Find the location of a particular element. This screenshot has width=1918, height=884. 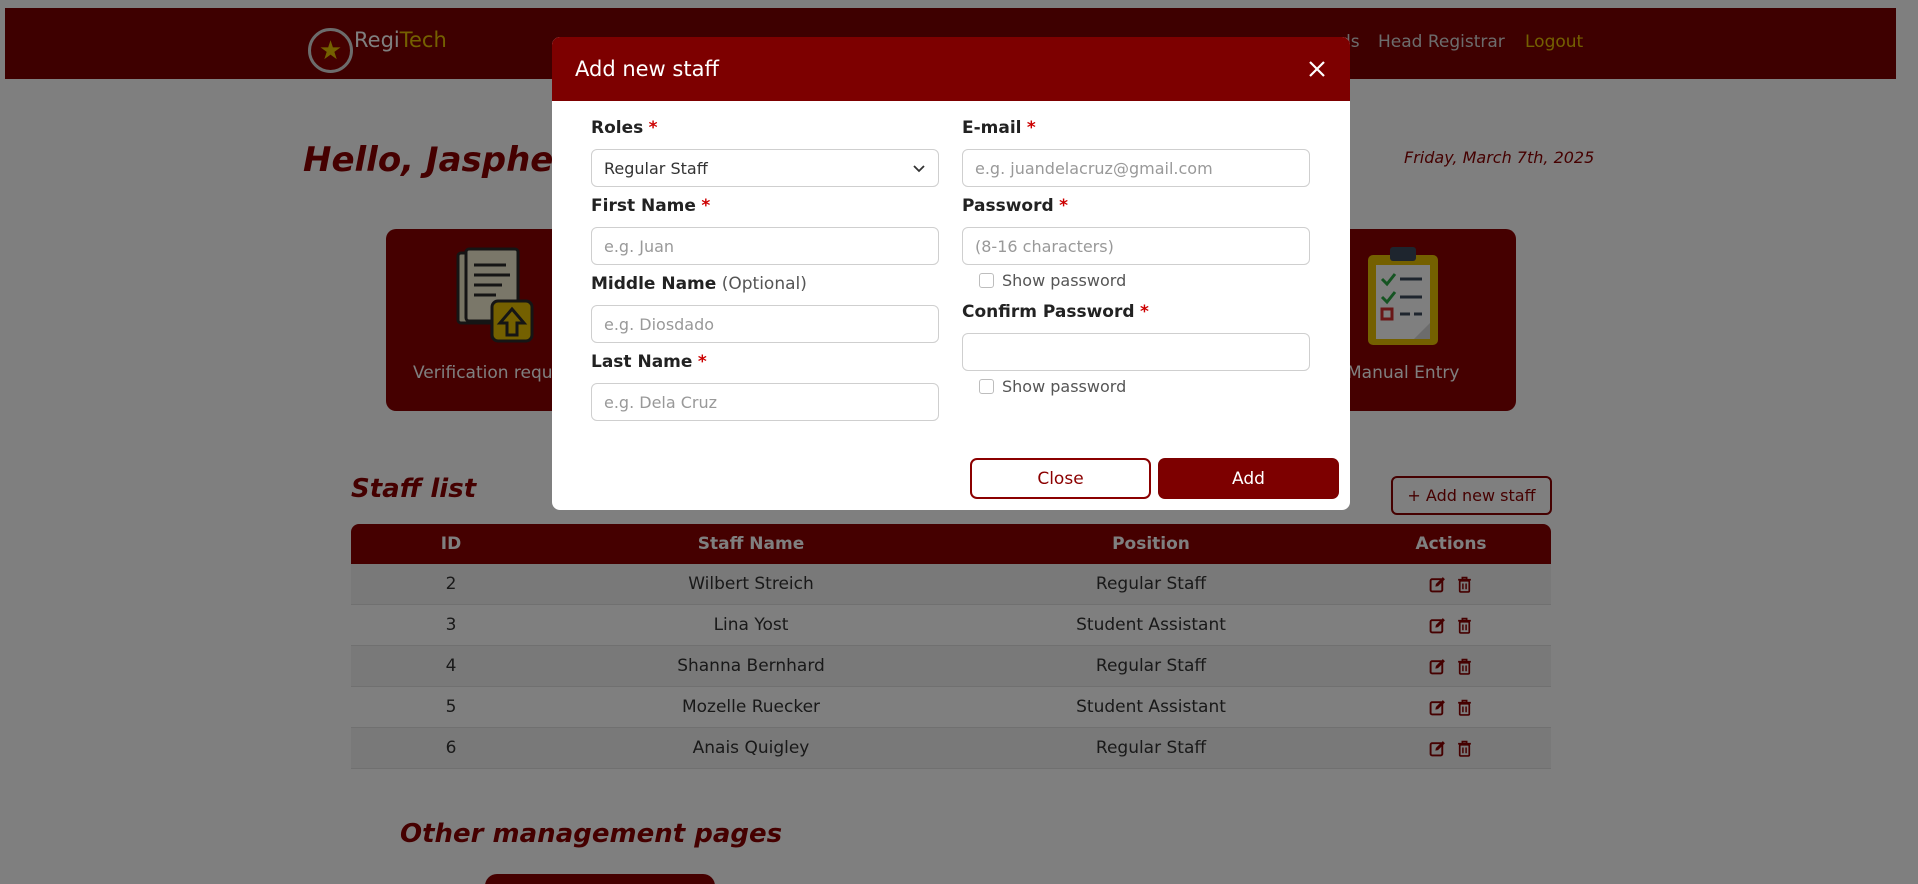

first-name-label: First Name * is located at coordinates (651, 206).